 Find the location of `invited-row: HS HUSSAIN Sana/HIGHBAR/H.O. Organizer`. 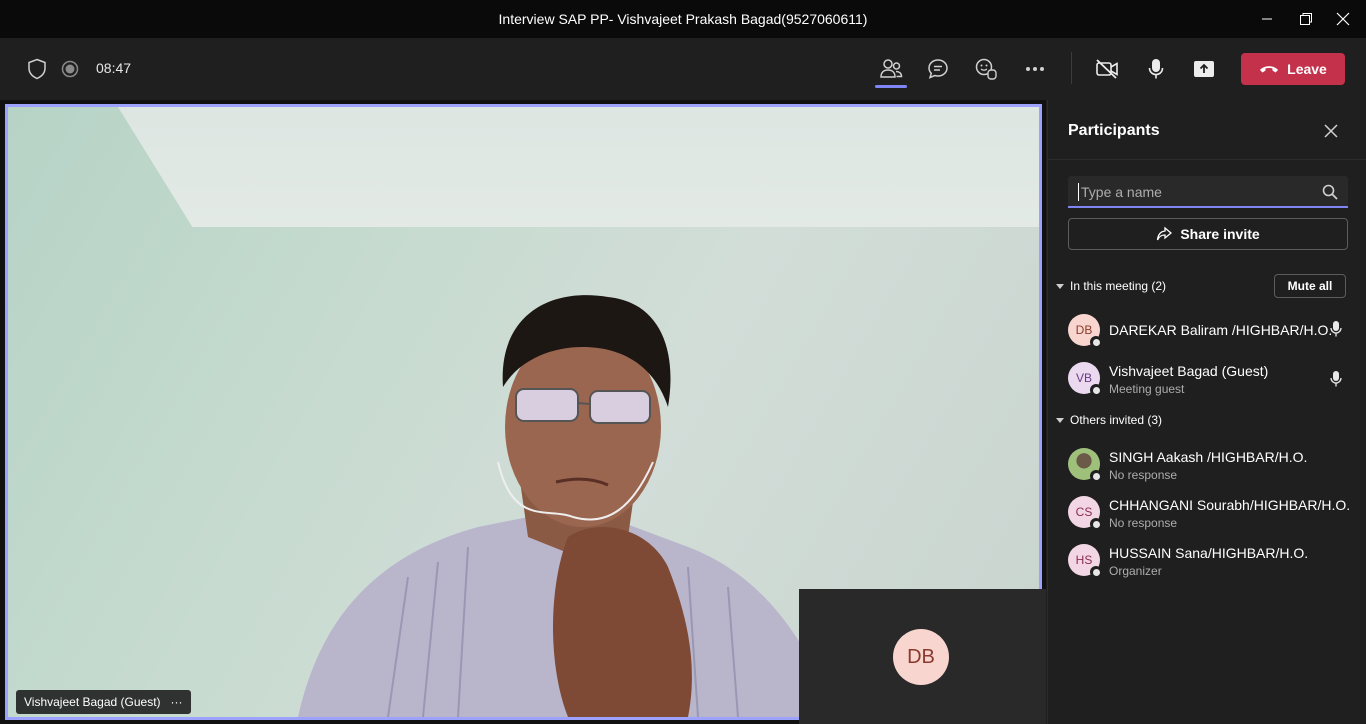

invited-row: HS HUSSAIN Sana/HIGHBAR/H.O. Organizer is located at coordinates (1213, 560).